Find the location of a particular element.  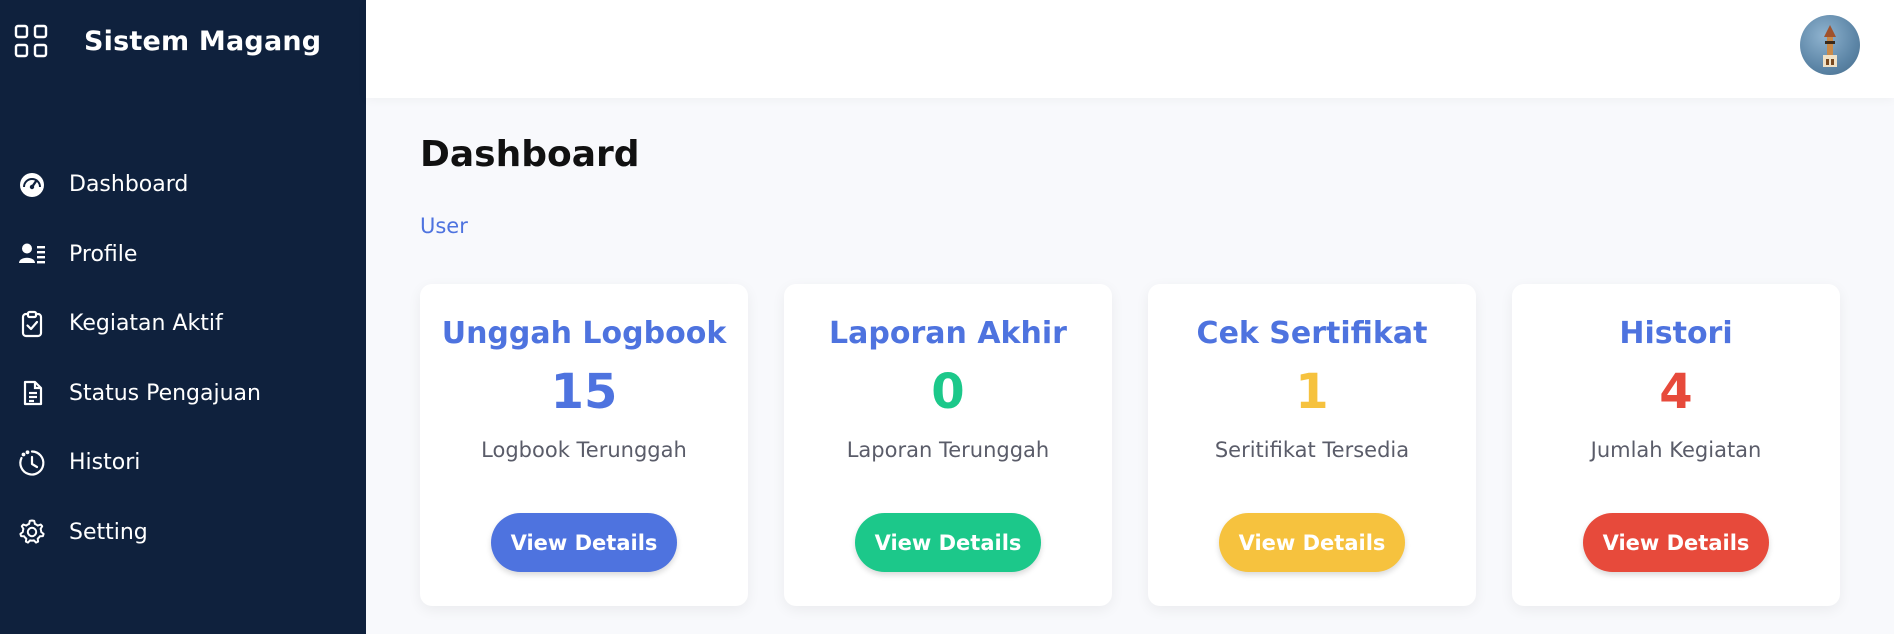

sidebar-item-kegiatan-aktif: Kegiatan Aktif is located at coordinates (183, 324).